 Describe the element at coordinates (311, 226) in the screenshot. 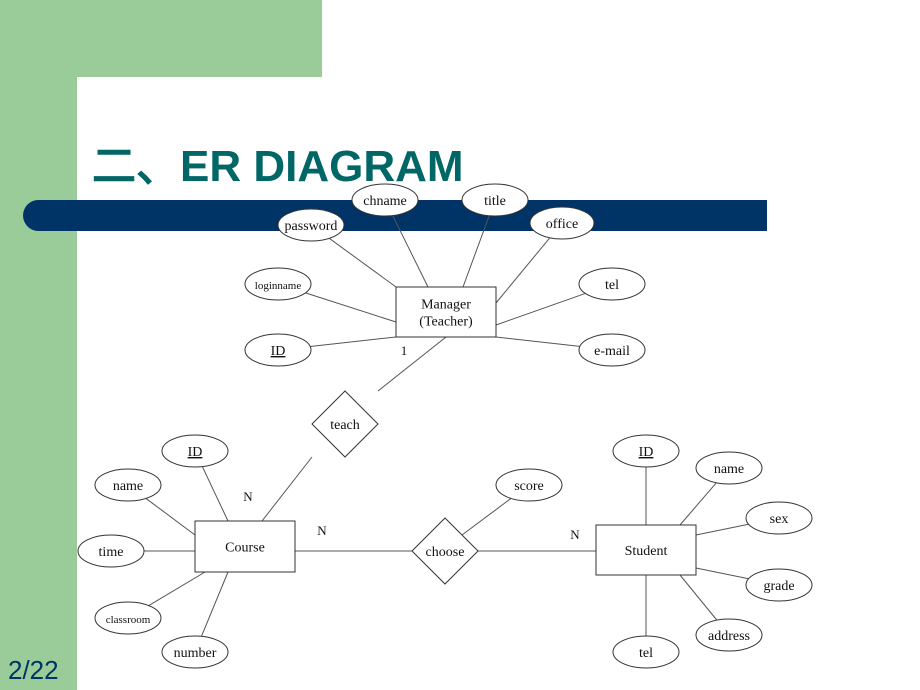

I see `attribute-label: password` at that location.